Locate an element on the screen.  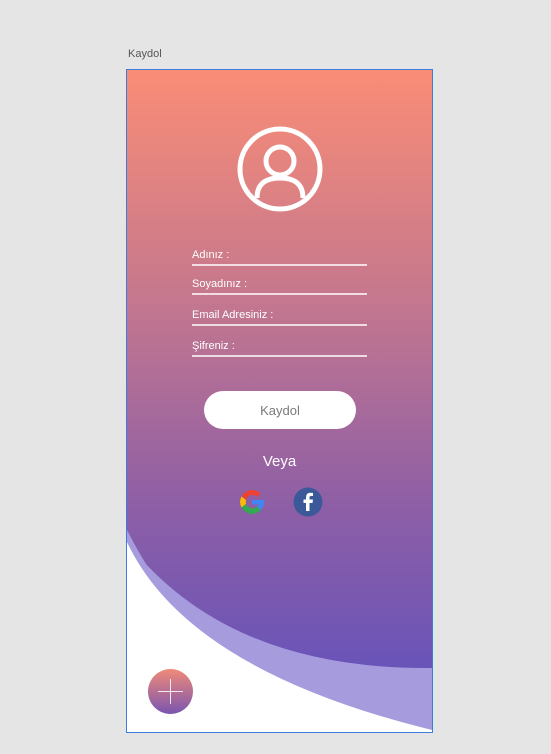
add-fab-button is located at coordinates (170, 691).